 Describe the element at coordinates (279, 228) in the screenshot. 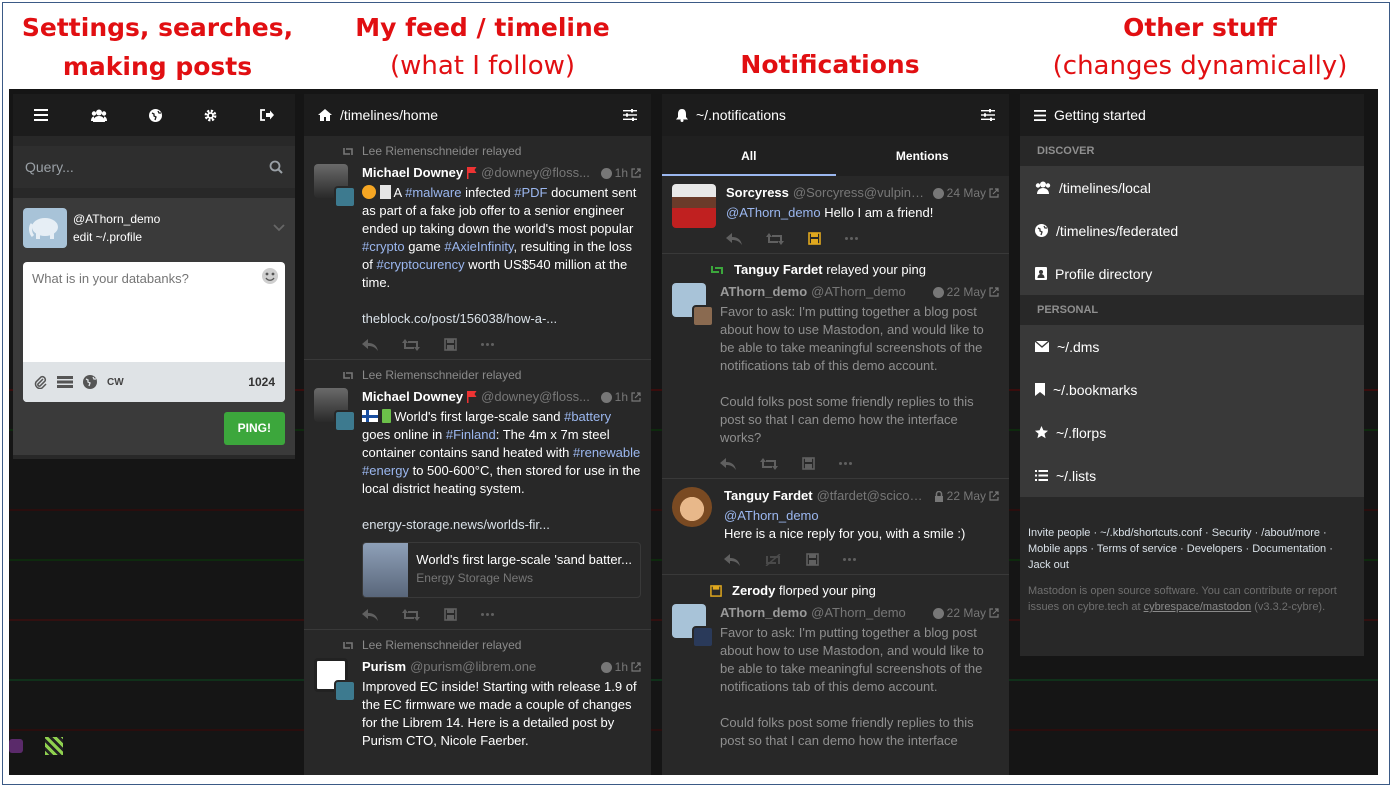

I see `chevron-down-icon` at that location.